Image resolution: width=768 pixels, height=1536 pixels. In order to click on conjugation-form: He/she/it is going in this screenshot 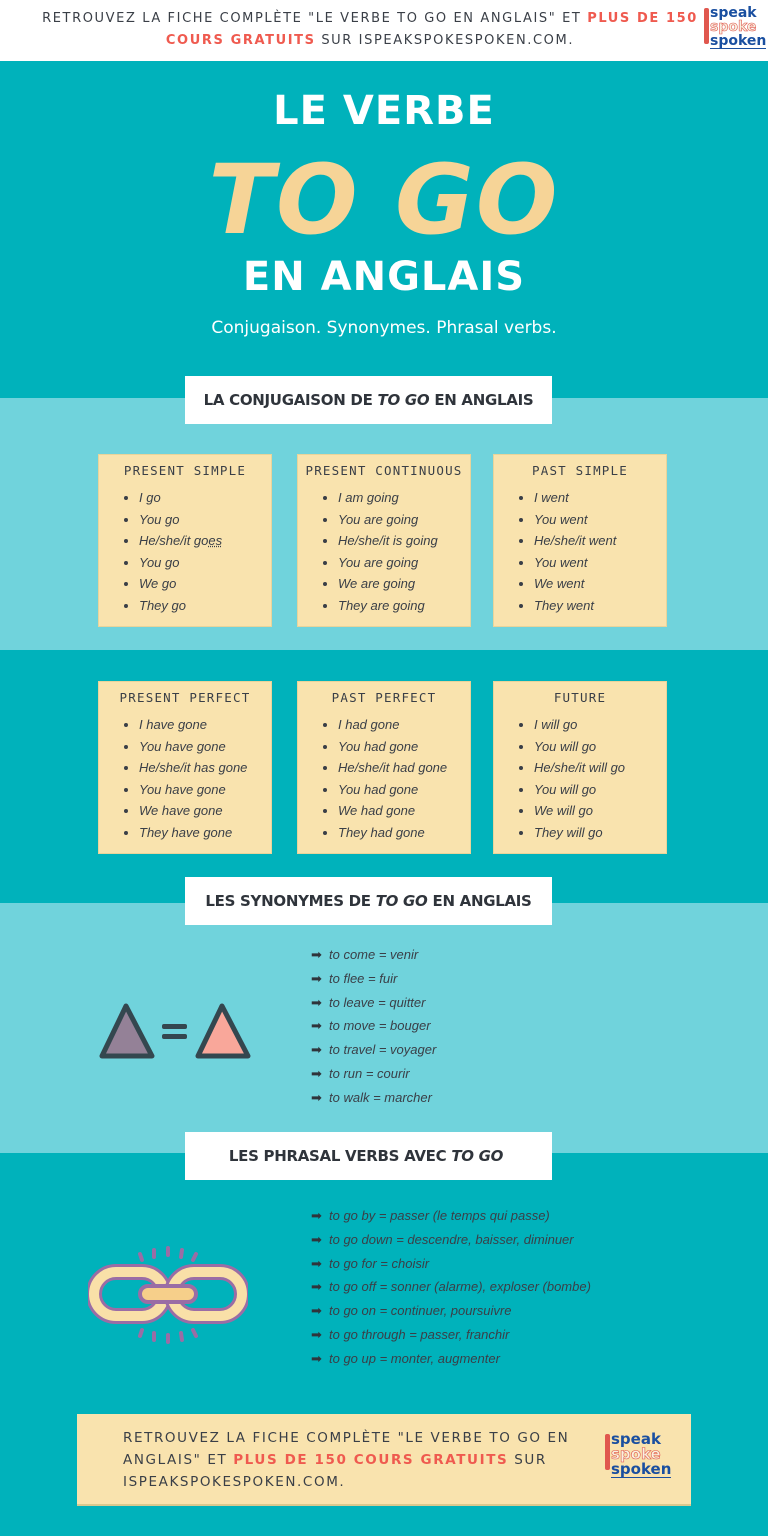, I will do `click(396, 541)`.